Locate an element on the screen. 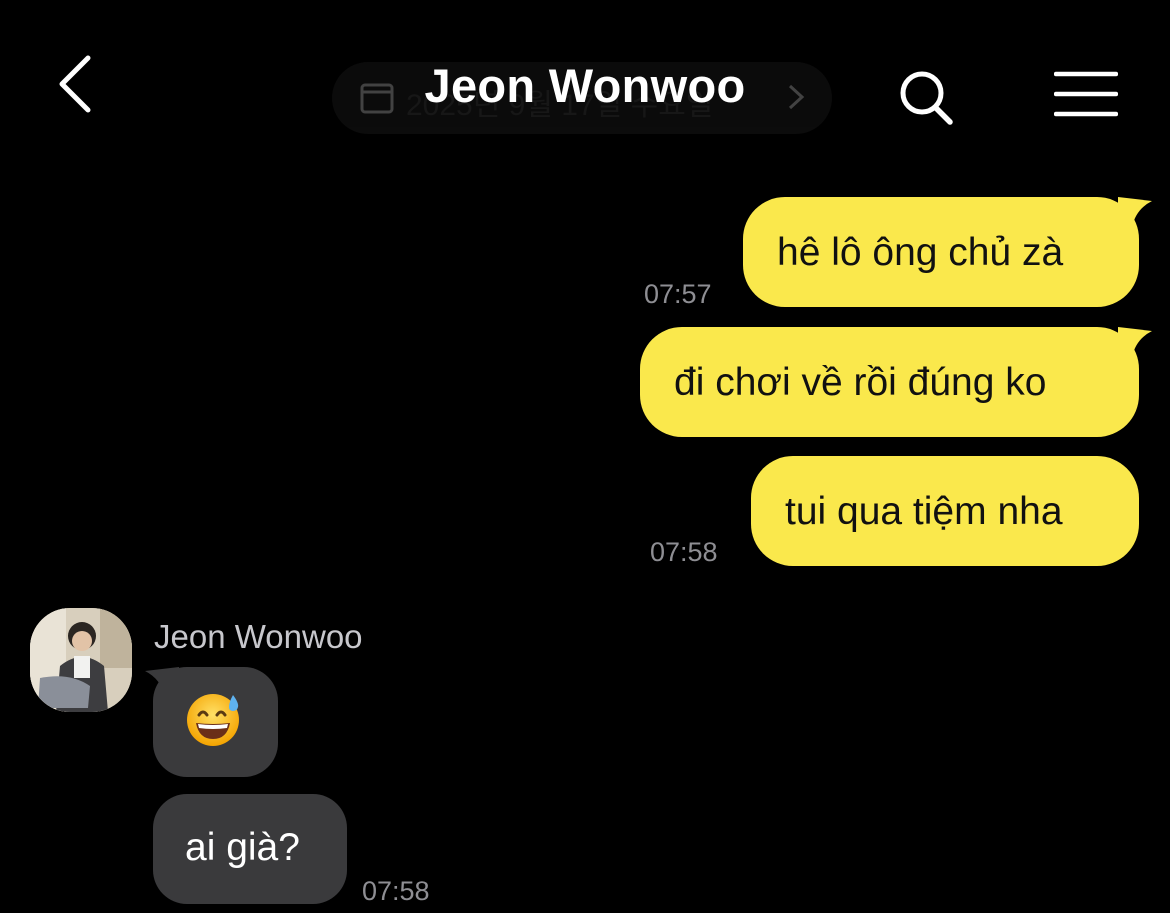 The image size is (1170, 913). outgoing-message-bubble: tui qua tiệm nha is located at coordinates (945, 511).